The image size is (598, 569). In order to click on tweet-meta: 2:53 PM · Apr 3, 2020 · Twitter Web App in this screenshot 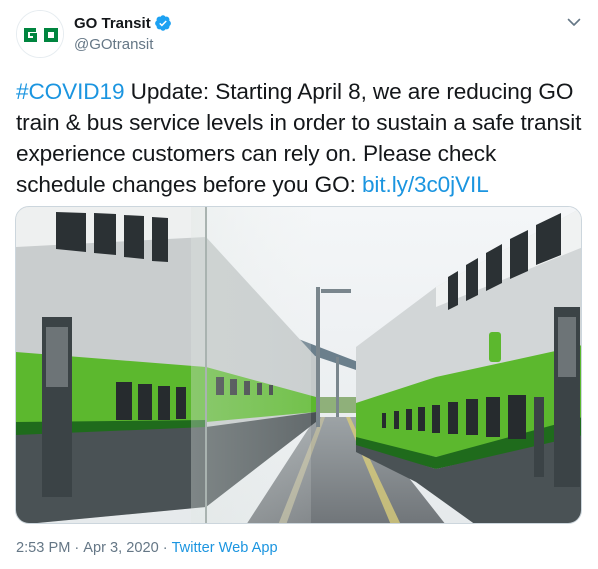, I will do `click(147, 548)`.